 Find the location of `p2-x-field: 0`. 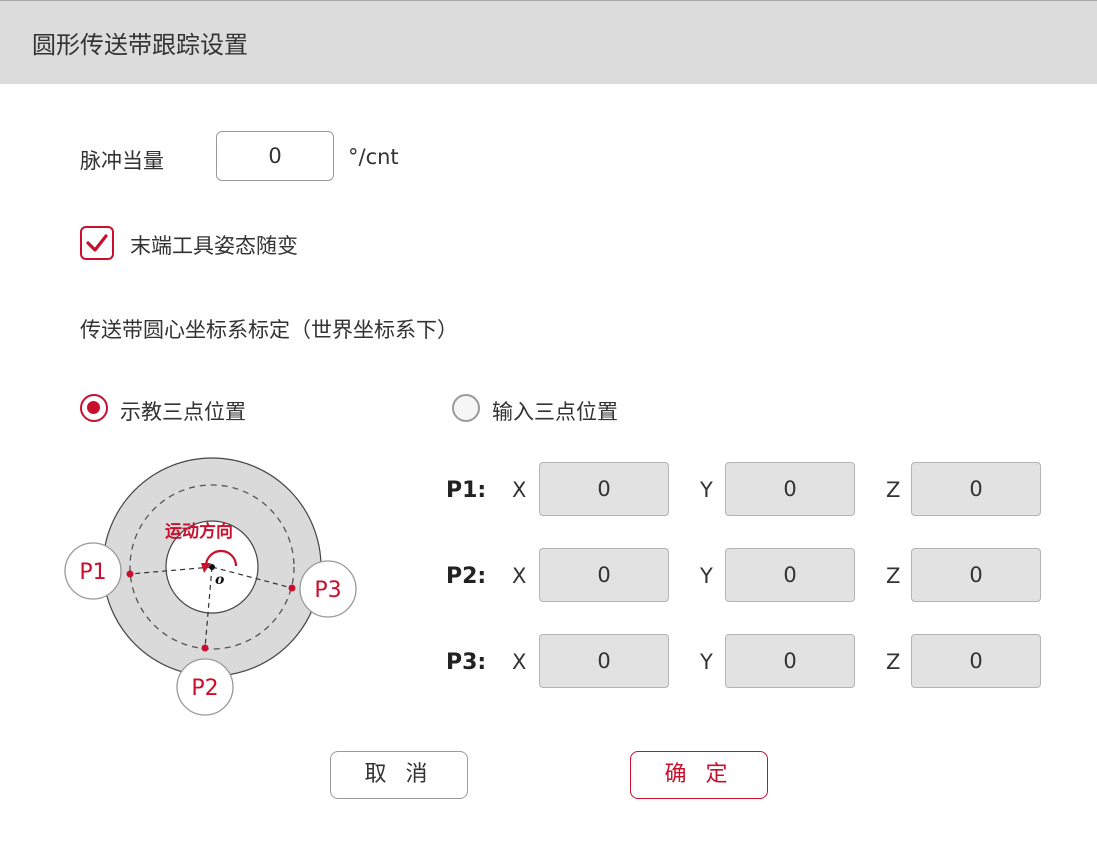

p2-x-field: 0 is located at coordinates (604, 575).